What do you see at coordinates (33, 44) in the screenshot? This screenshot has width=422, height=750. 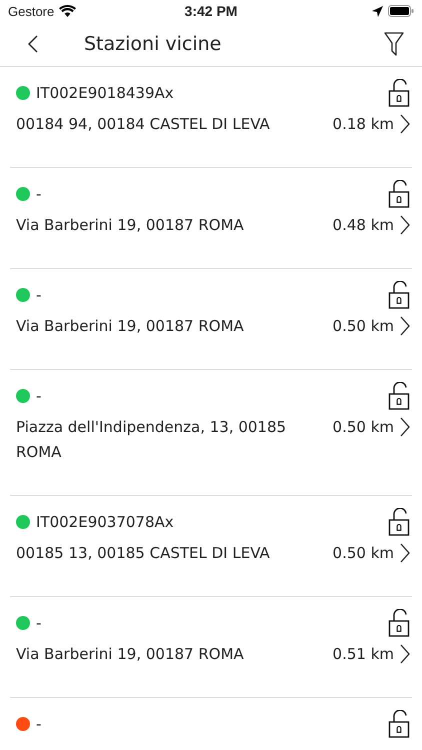 I see `back-icon` at bounding box center [33, 44].